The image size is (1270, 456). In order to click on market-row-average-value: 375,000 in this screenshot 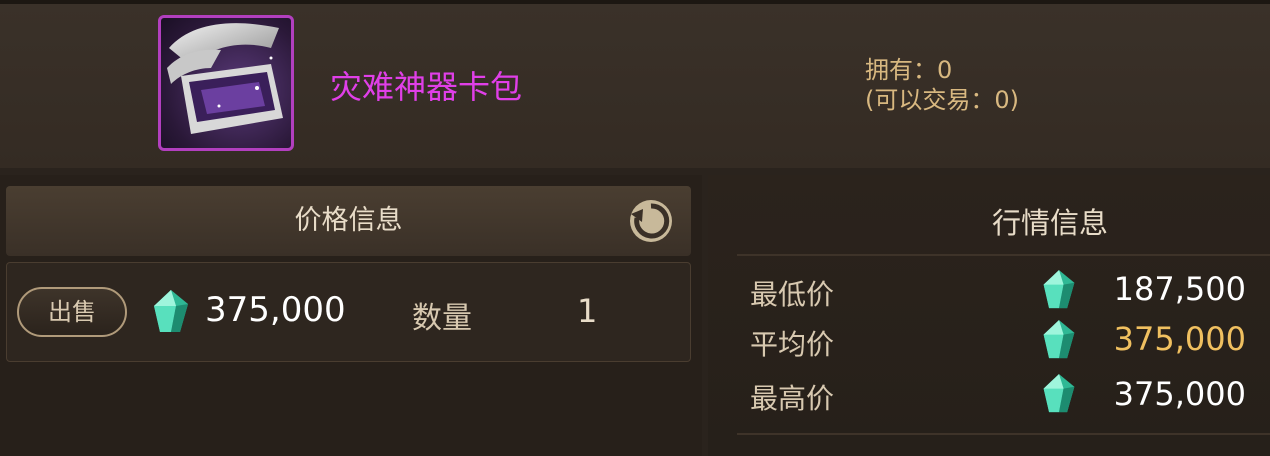, I will do `click(1179, 339)`.